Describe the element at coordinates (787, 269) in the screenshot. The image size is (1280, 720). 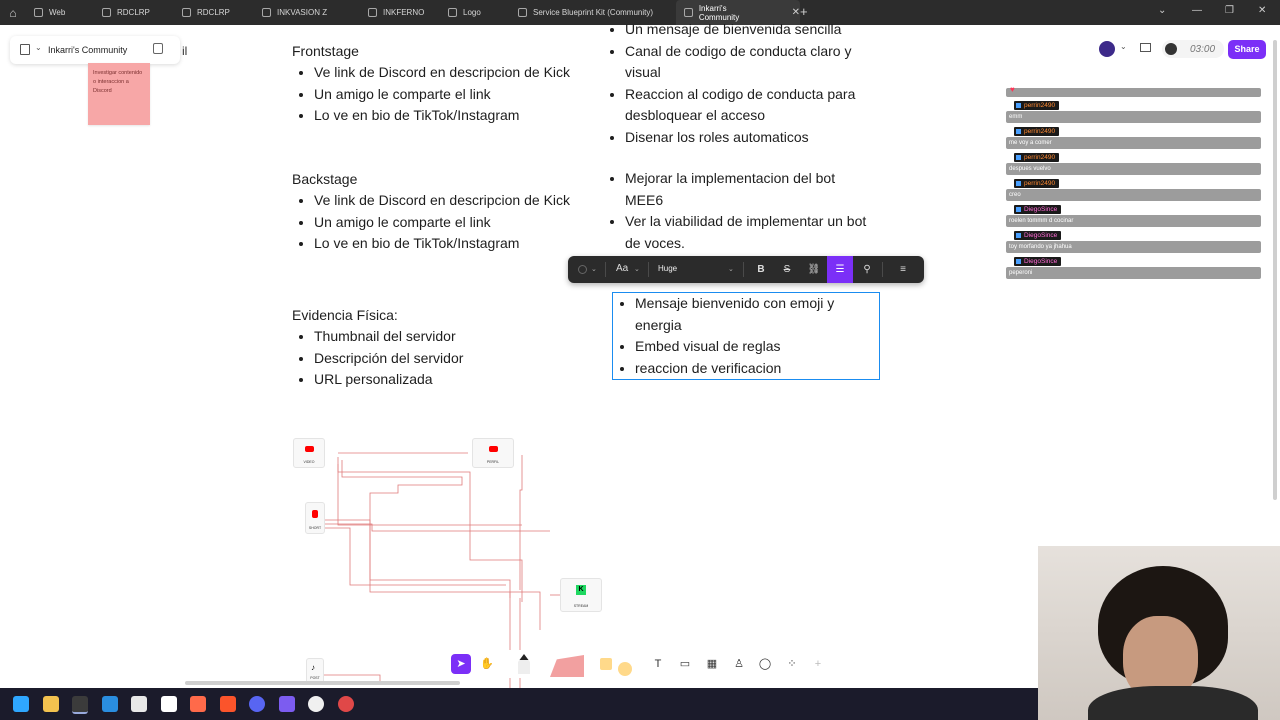
I see `strikethrough-icon: S` at that location.